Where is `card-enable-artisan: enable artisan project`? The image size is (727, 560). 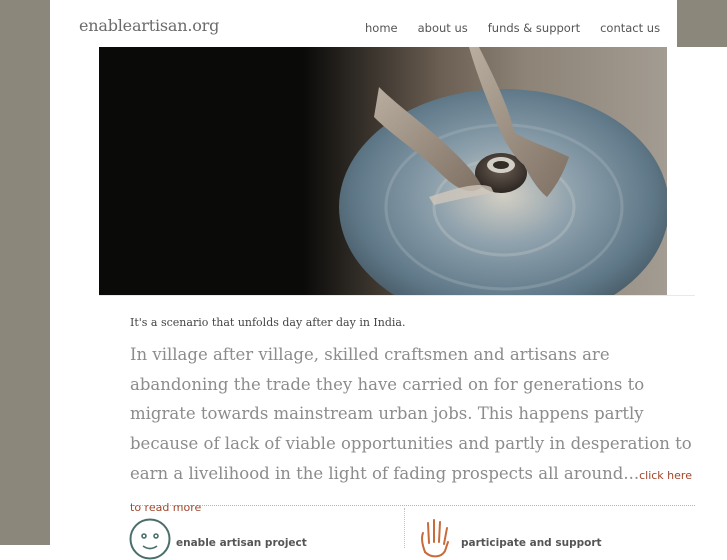
card-enable-artisan: enable artisan project is located at coordinates (218, 539).